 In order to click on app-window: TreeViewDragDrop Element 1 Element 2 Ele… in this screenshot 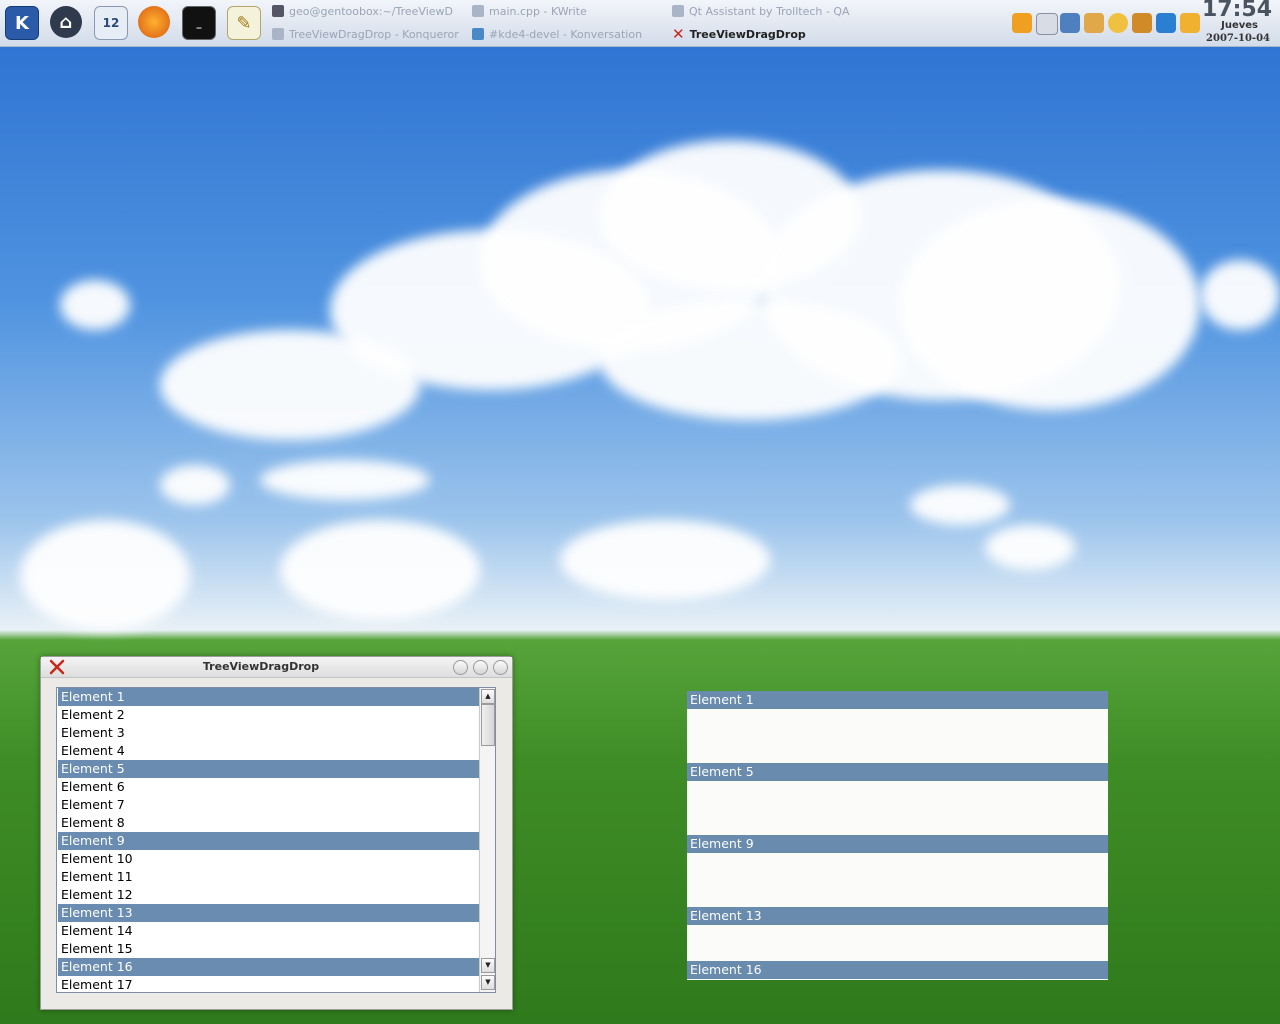, I will do `click(276, 833)`.